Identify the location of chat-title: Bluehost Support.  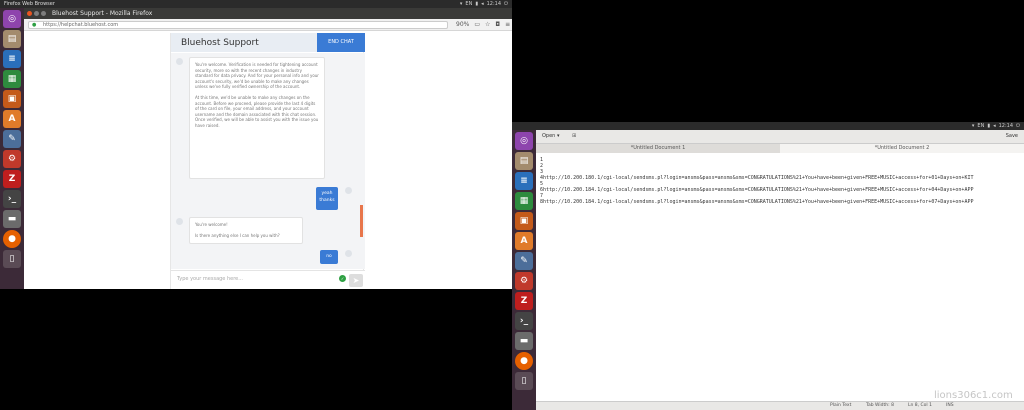
(220, 43).